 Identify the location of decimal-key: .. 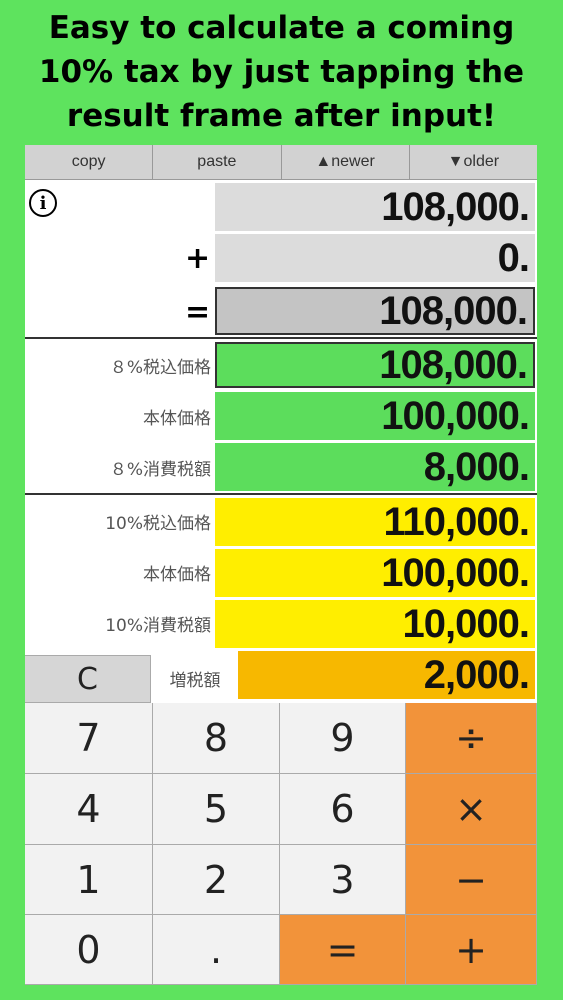
(216, 950).